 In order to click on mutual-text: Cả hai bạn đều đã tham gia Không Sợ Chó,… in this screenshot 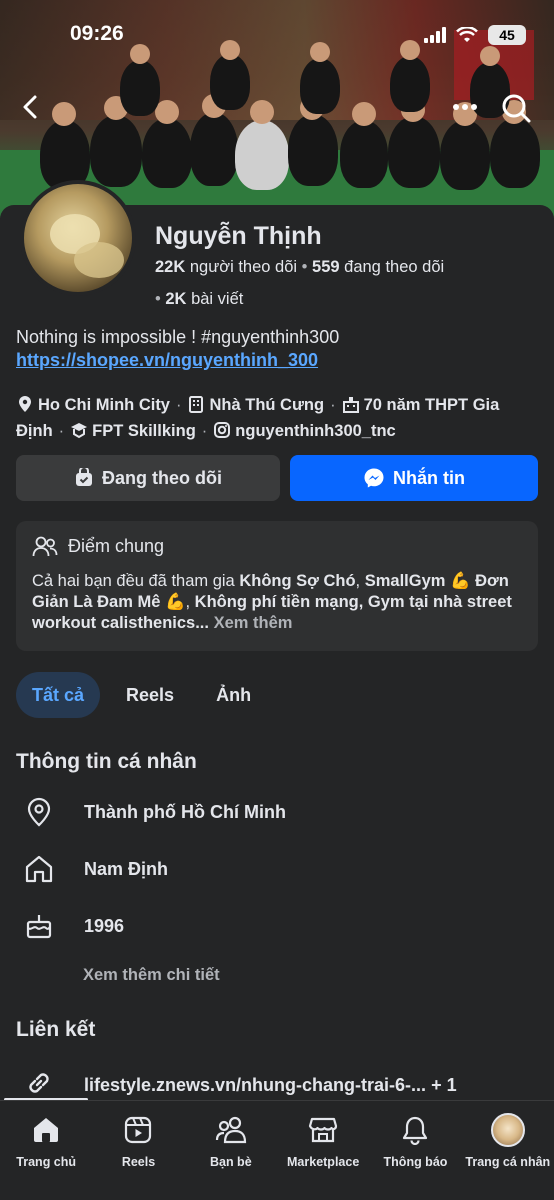, I will do `click(277, 602)`.